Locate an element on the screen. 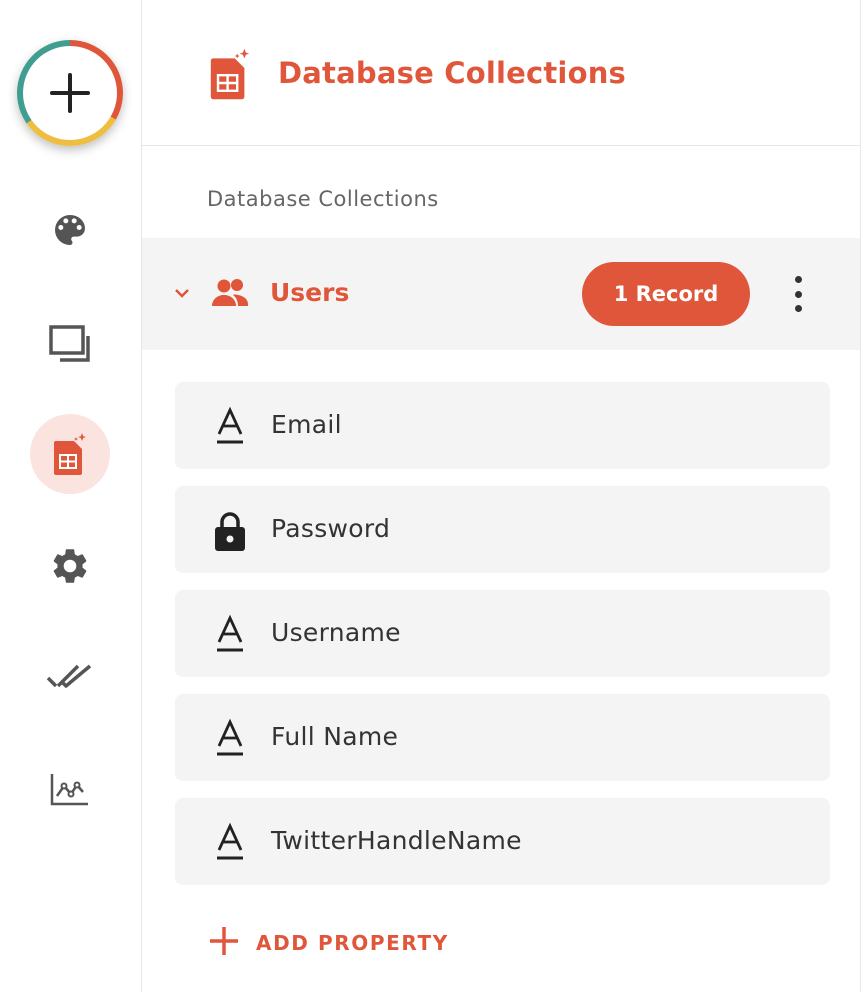 The height and width of the screenshot is (992, 866). property-row: Password is located at coordinates (502, 529).